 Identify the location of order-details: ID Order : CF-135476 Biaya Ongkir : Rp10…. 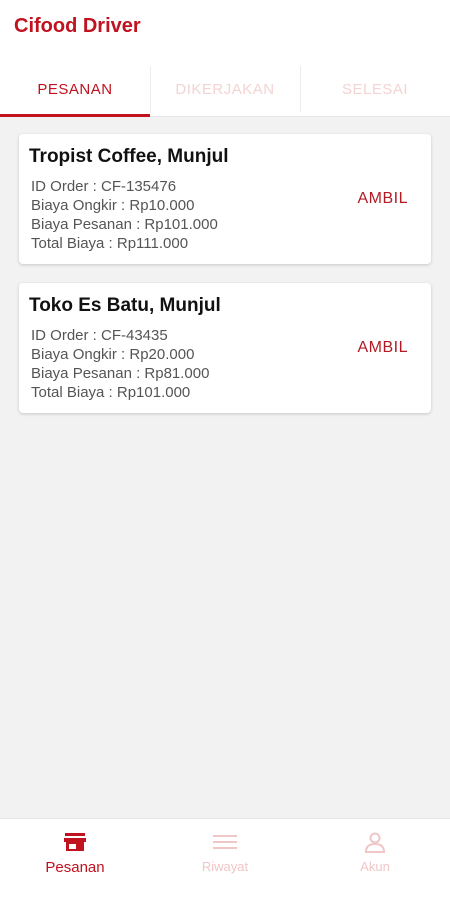
(124, 215).